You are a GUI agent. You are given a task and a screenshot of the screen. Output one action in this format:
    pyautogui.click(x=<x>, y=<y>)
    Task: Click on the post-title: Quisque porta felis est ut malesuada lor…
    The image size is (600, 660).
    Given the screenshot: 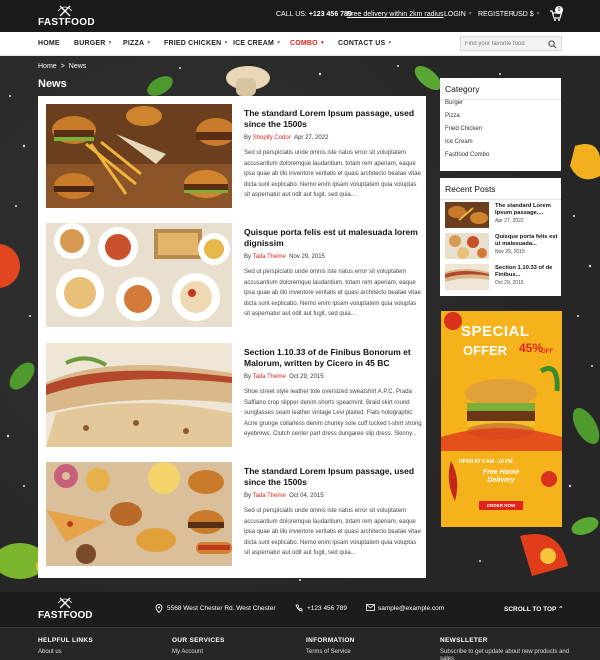 What is the action you would take?
    pyautogui.click(x=333, y=238)
    